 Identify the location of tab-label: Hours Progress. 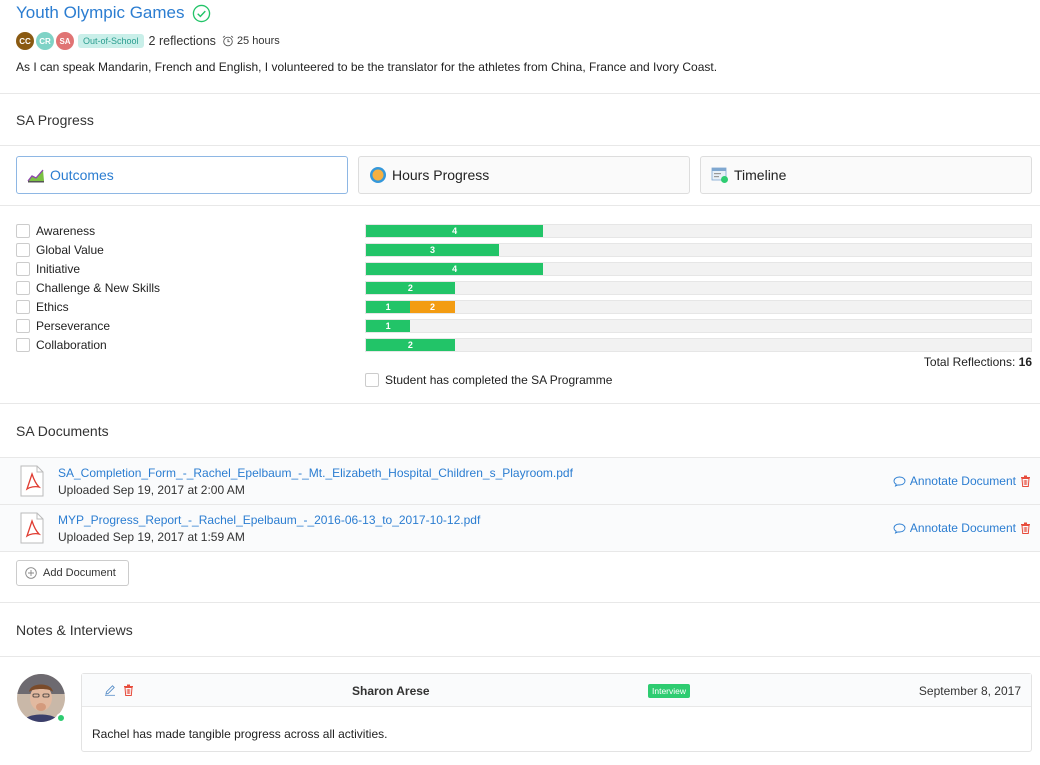
(441, 175).